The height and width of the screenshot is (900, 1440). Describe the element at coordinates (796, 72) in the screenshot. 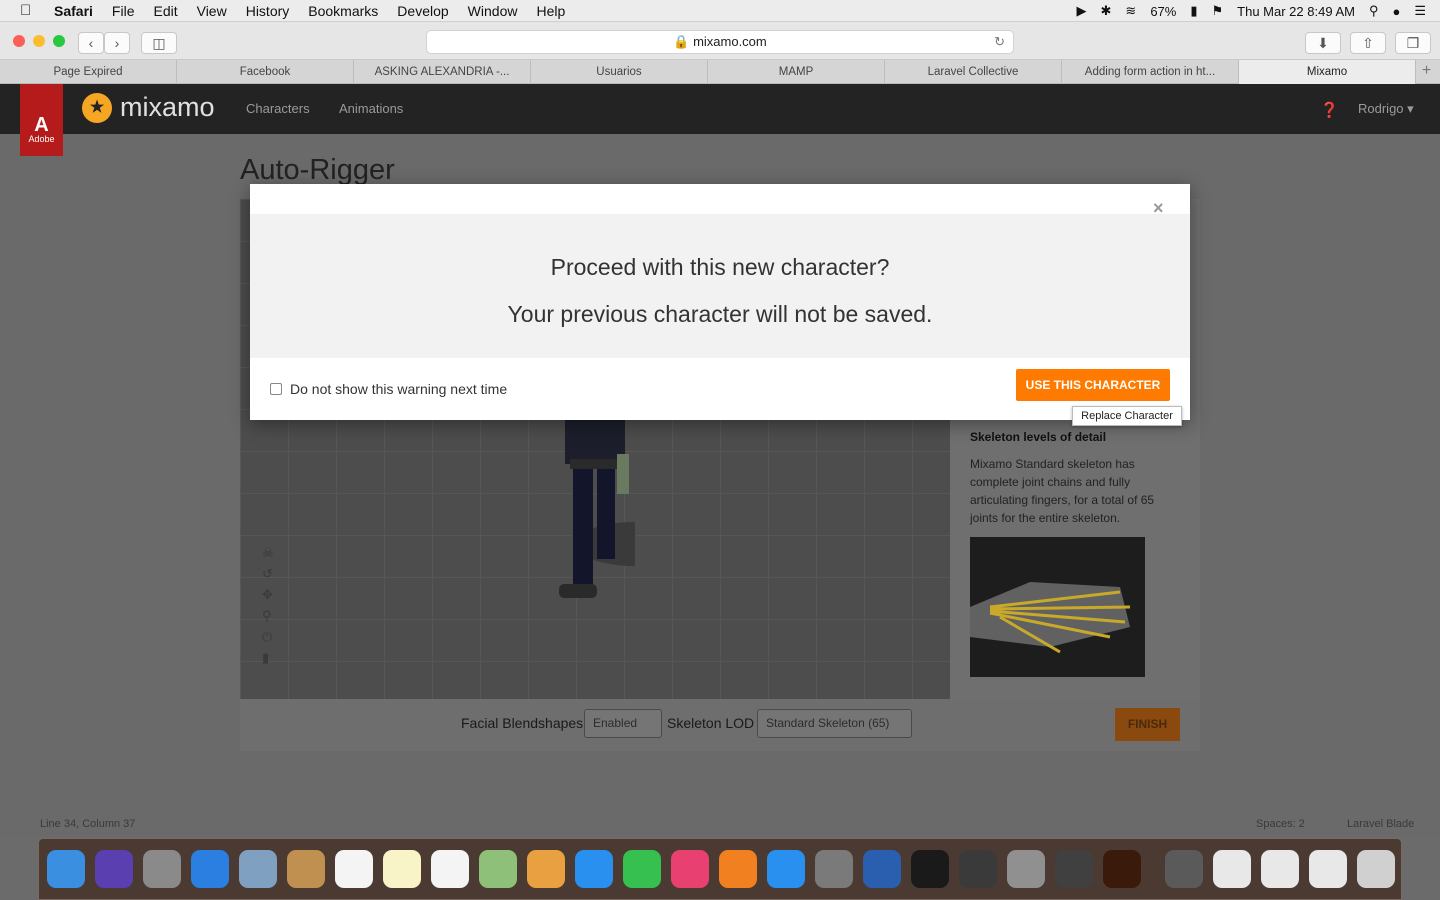

I see `tab-mamp: MAMP` at that location.